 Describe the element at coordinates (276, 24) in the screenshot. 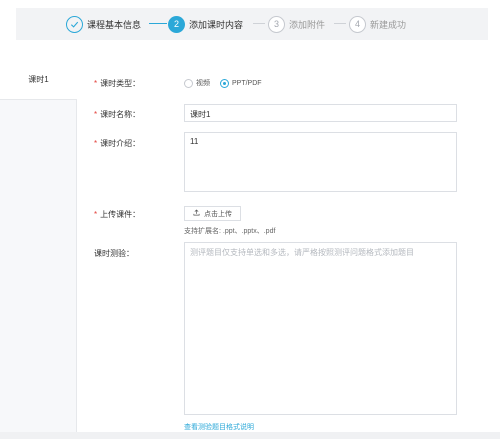

I see `step-number-badge: 3` at that location.